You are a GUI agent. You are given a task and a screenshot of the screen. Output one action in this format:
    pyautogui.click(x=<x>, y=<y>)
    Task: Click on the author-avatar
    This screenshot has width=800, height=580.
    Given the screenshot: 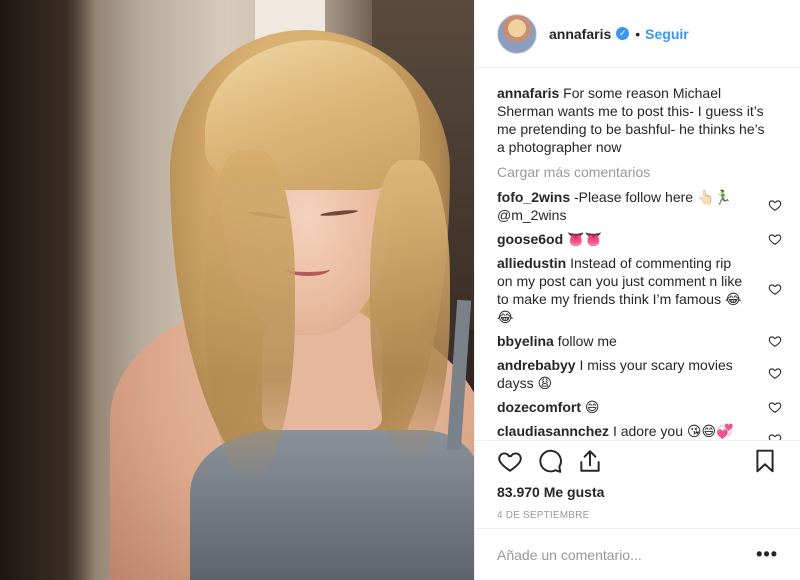 What is the action you would take?
    pyautogui.click(x=517, y=33)
    